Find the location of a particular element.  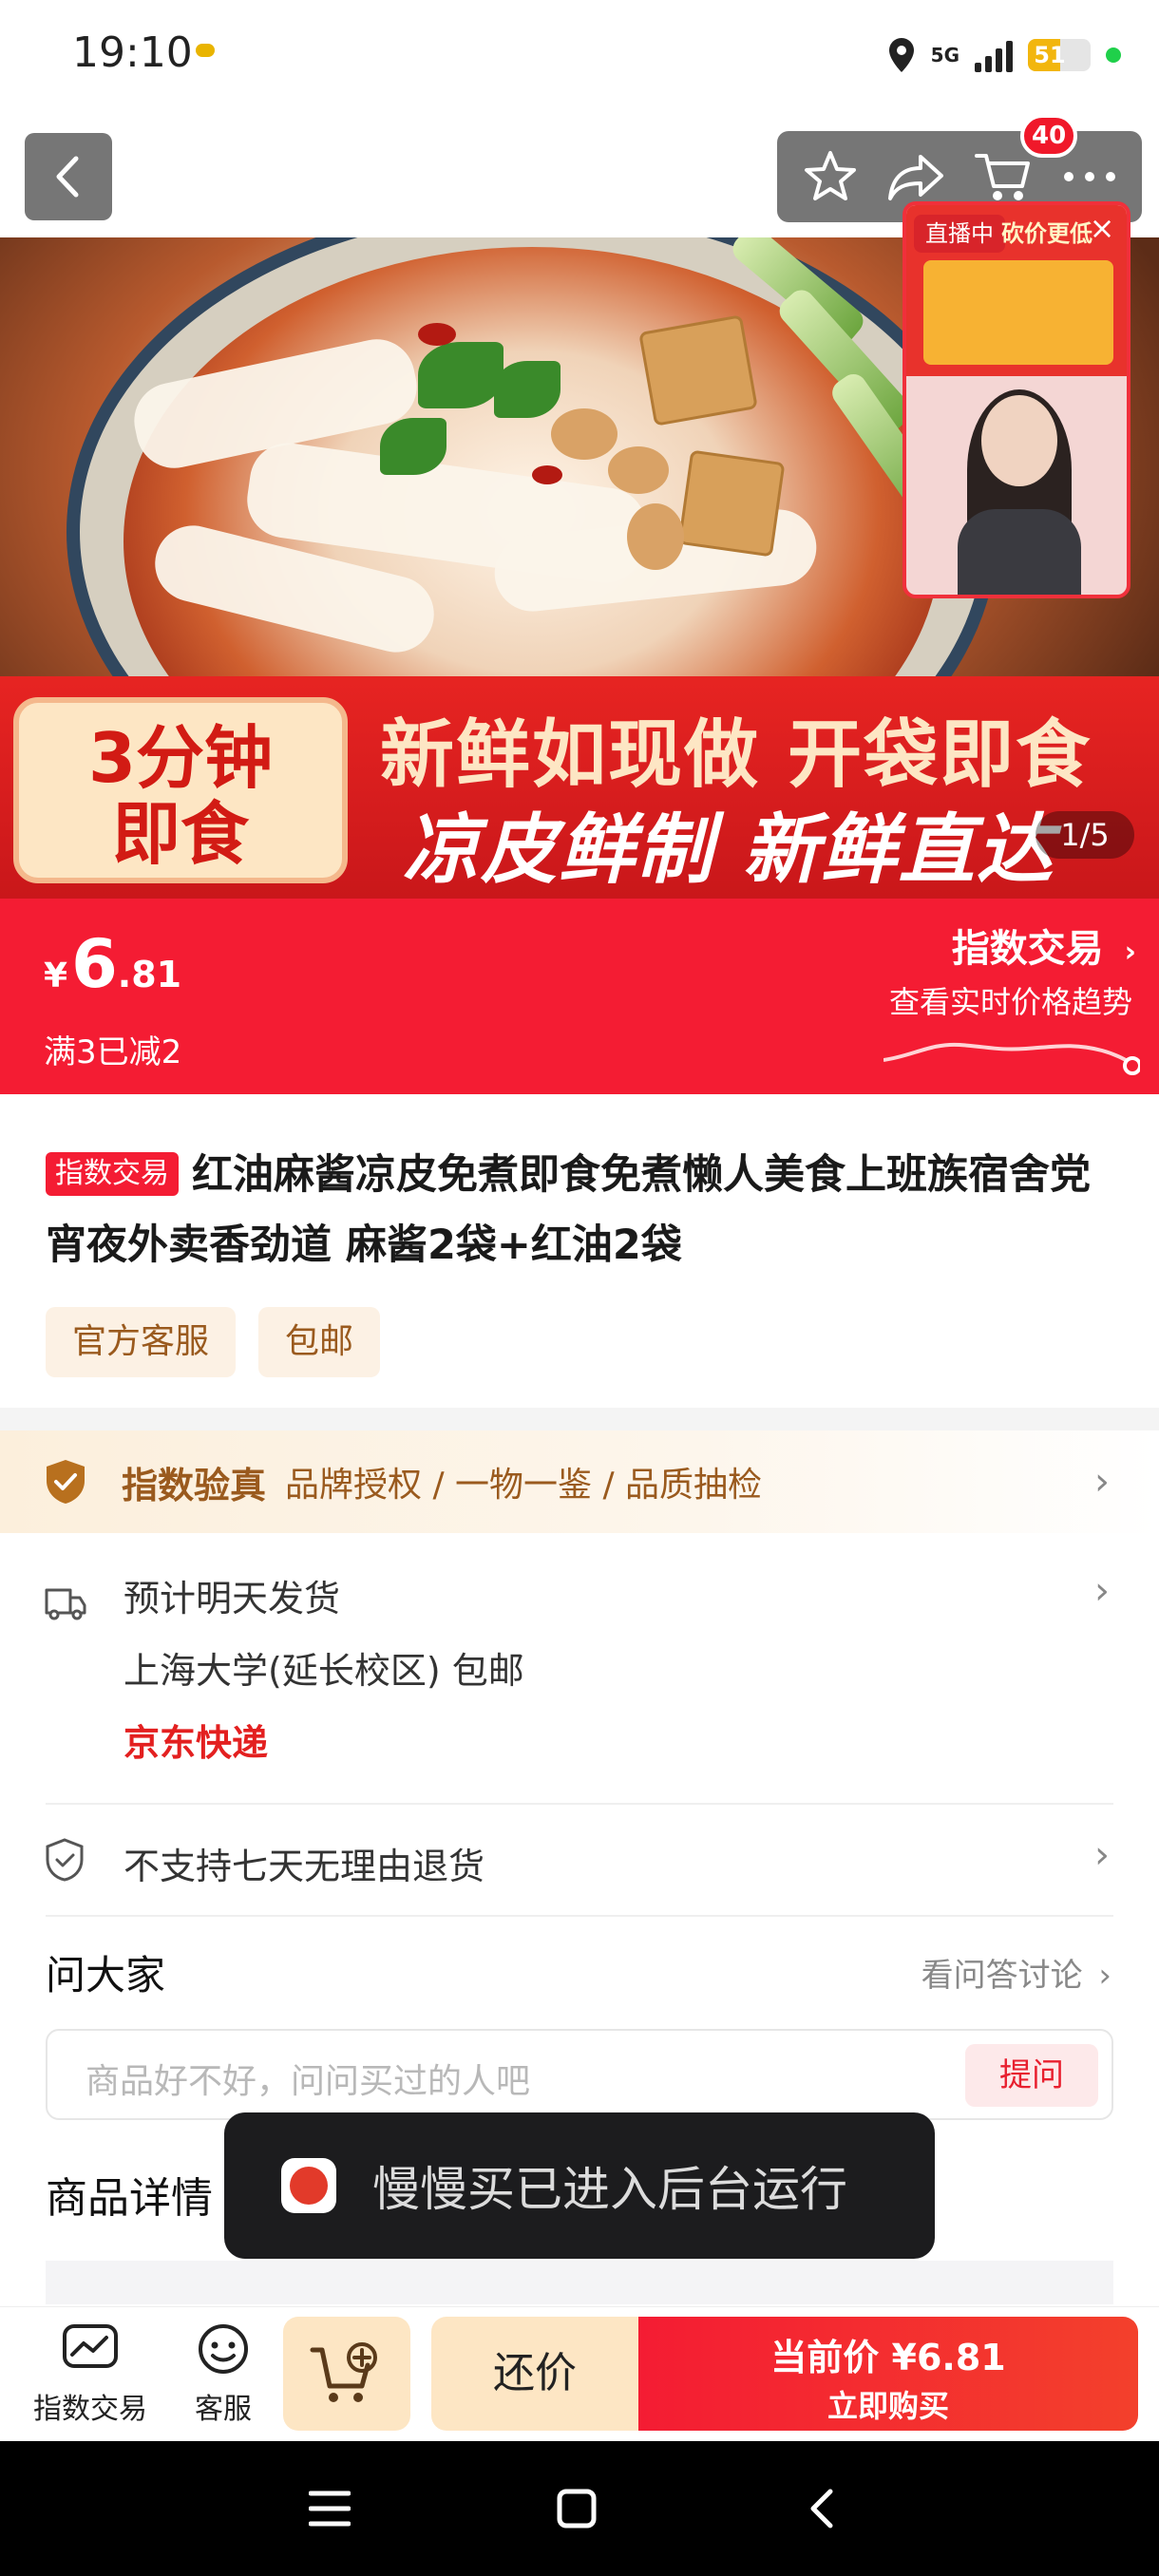

home-button is located at coordinates (576, 2508).